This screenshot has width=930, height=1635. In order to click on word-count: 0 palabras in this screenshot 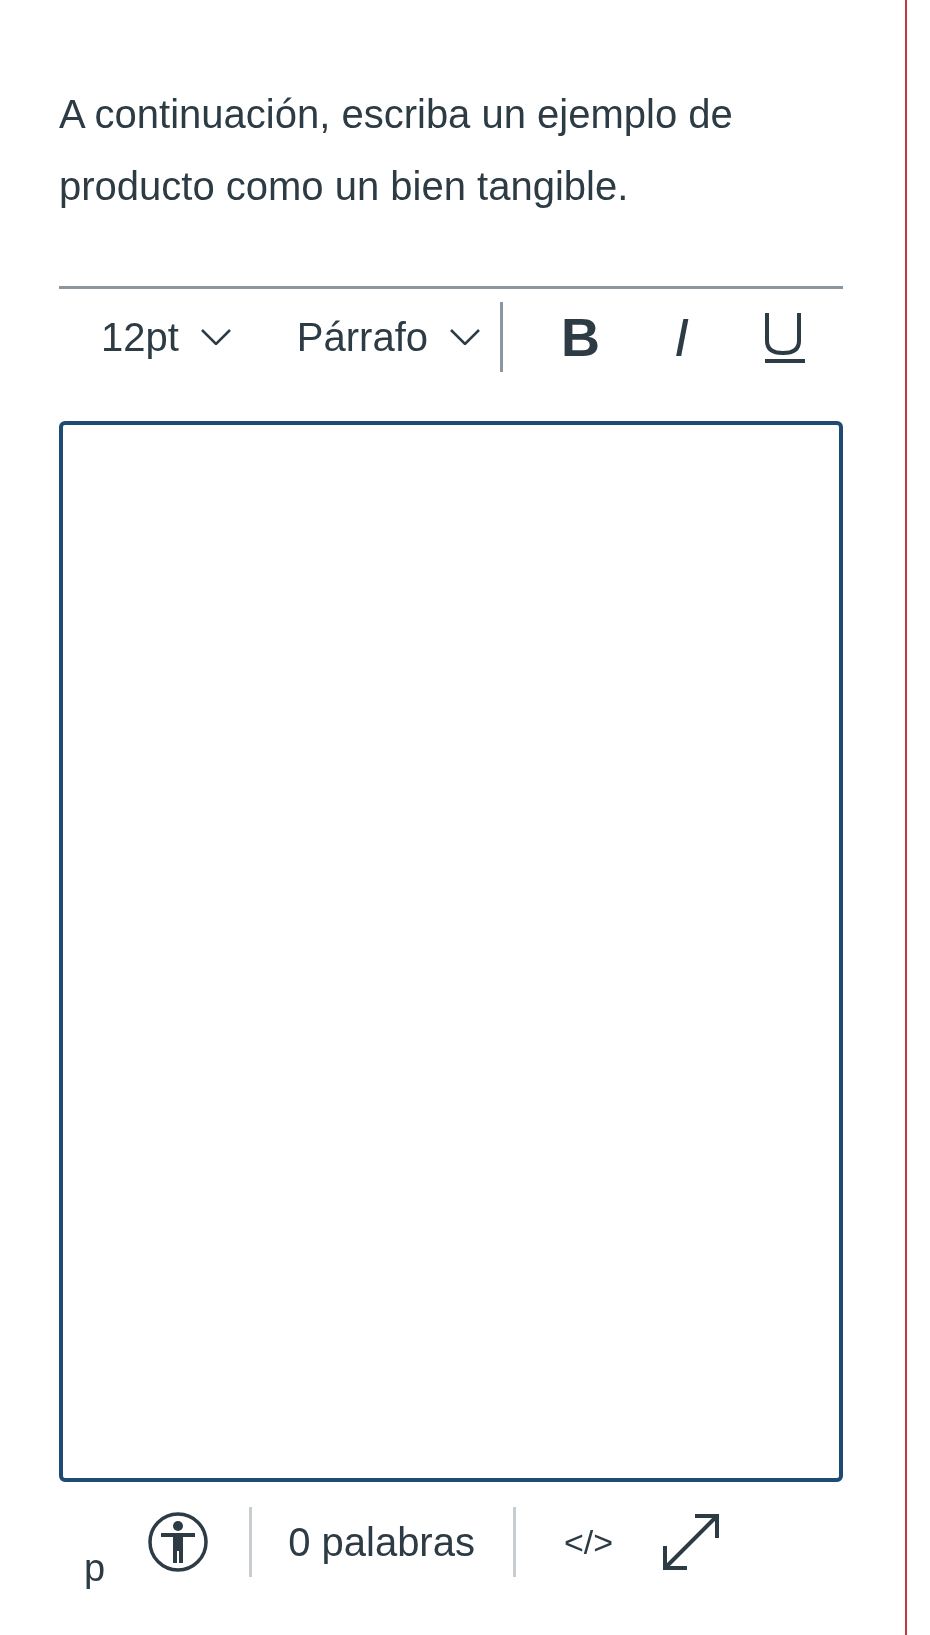, I will do `click(381, 1542)`.